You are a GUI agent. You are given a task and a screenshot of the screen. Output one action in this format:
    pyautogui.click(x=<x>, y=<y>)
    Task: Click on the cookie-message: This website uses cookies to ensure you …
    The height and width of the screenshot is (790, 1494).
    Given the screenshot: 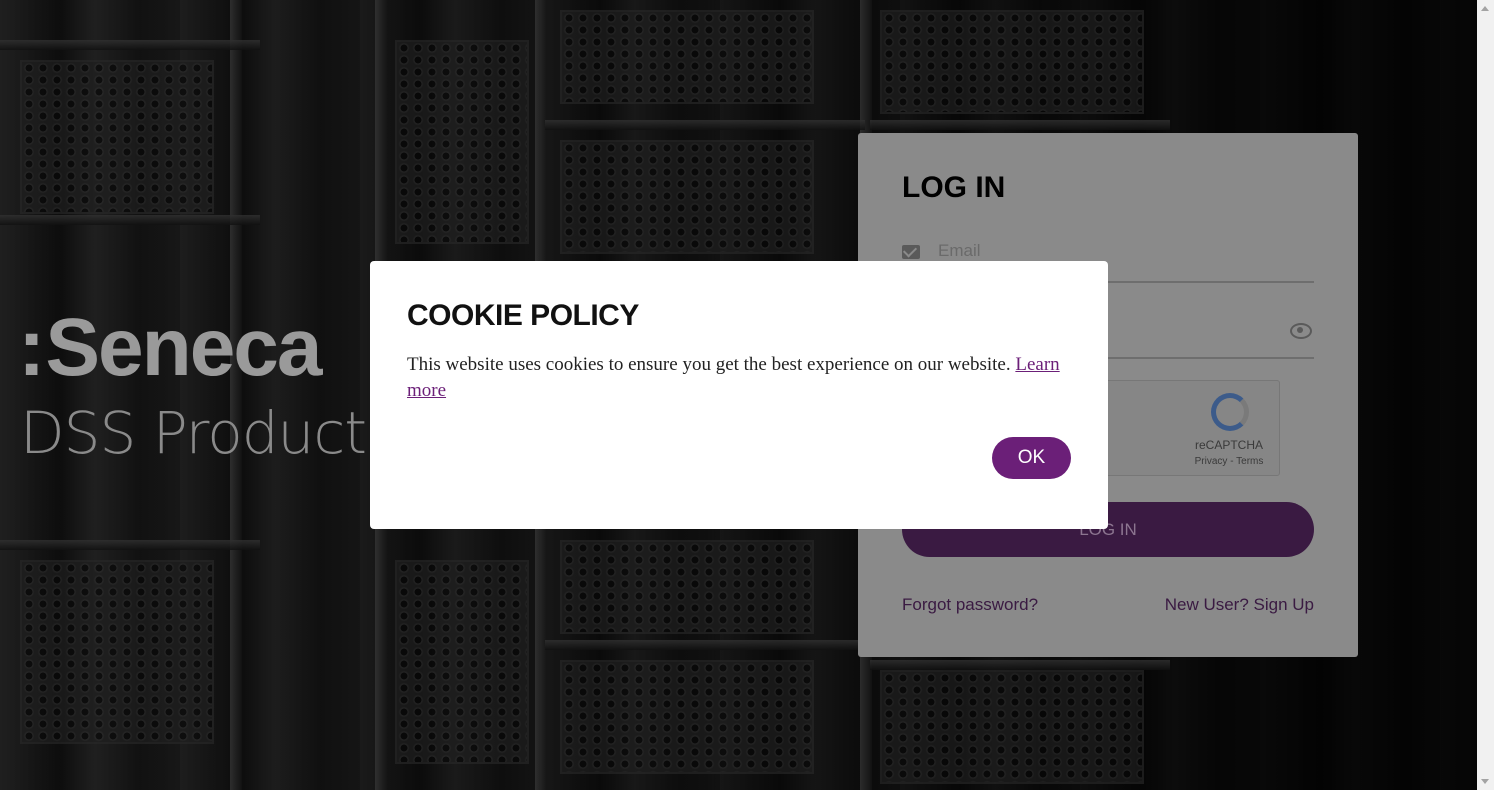 What is the action you would take?
    pyautogui.click(x=739, y=378)
    